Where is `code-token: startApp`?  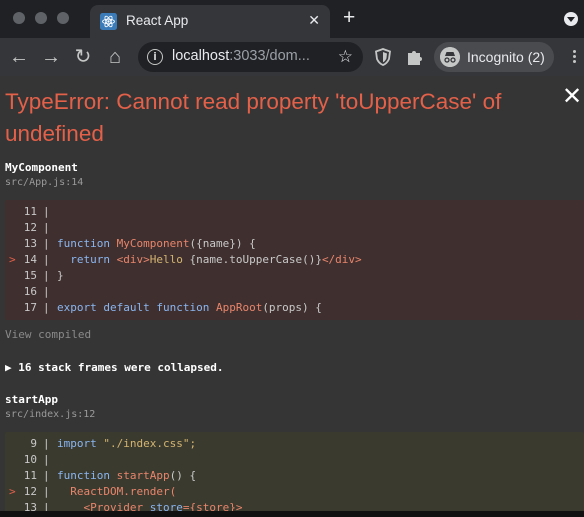
code-token: startApp is located at coordinates (143, 475).